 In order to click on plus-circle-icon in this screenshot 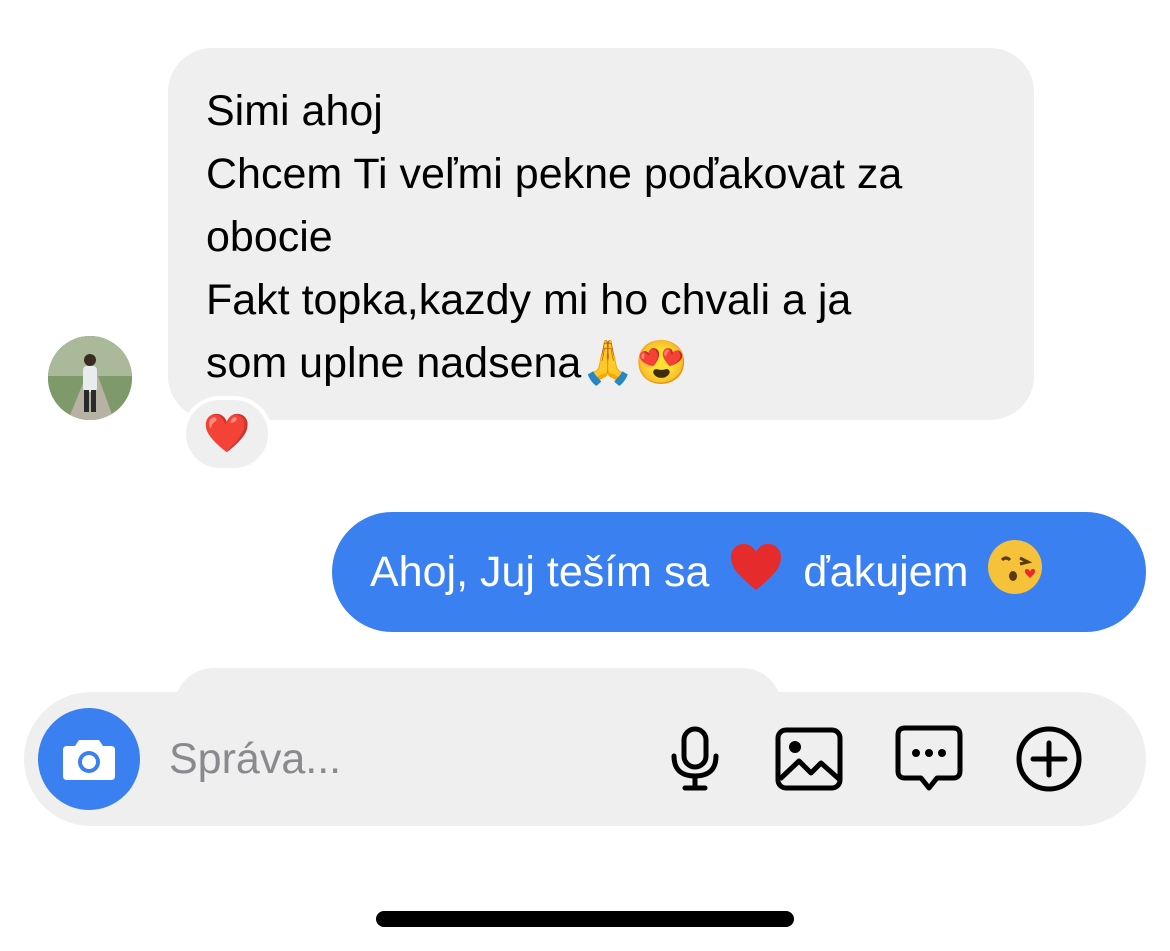, I will do `click(1049, 759)`.